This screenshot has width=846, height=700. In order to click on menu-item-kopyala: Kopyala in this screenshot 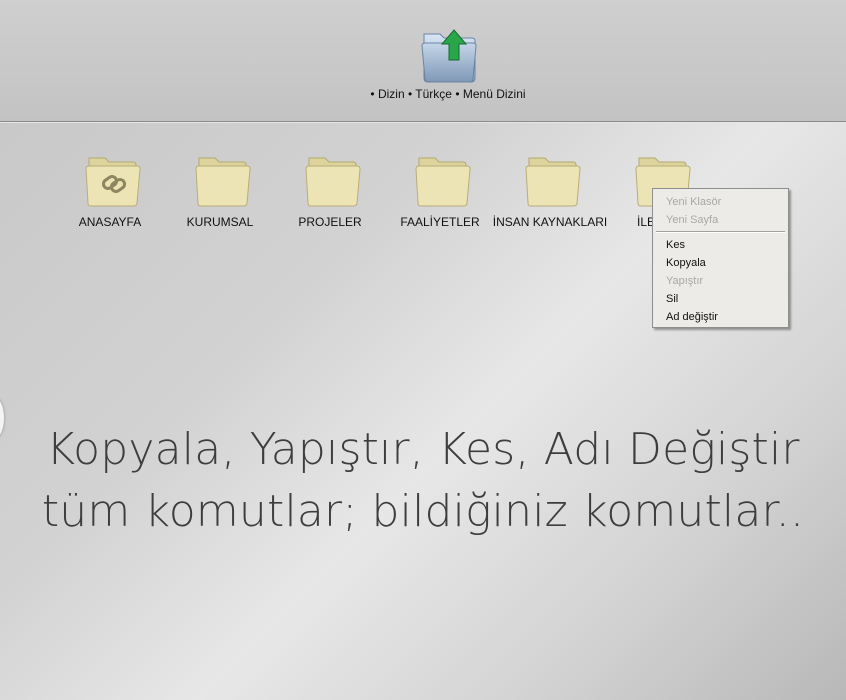, I will do `click(686, 263)`.